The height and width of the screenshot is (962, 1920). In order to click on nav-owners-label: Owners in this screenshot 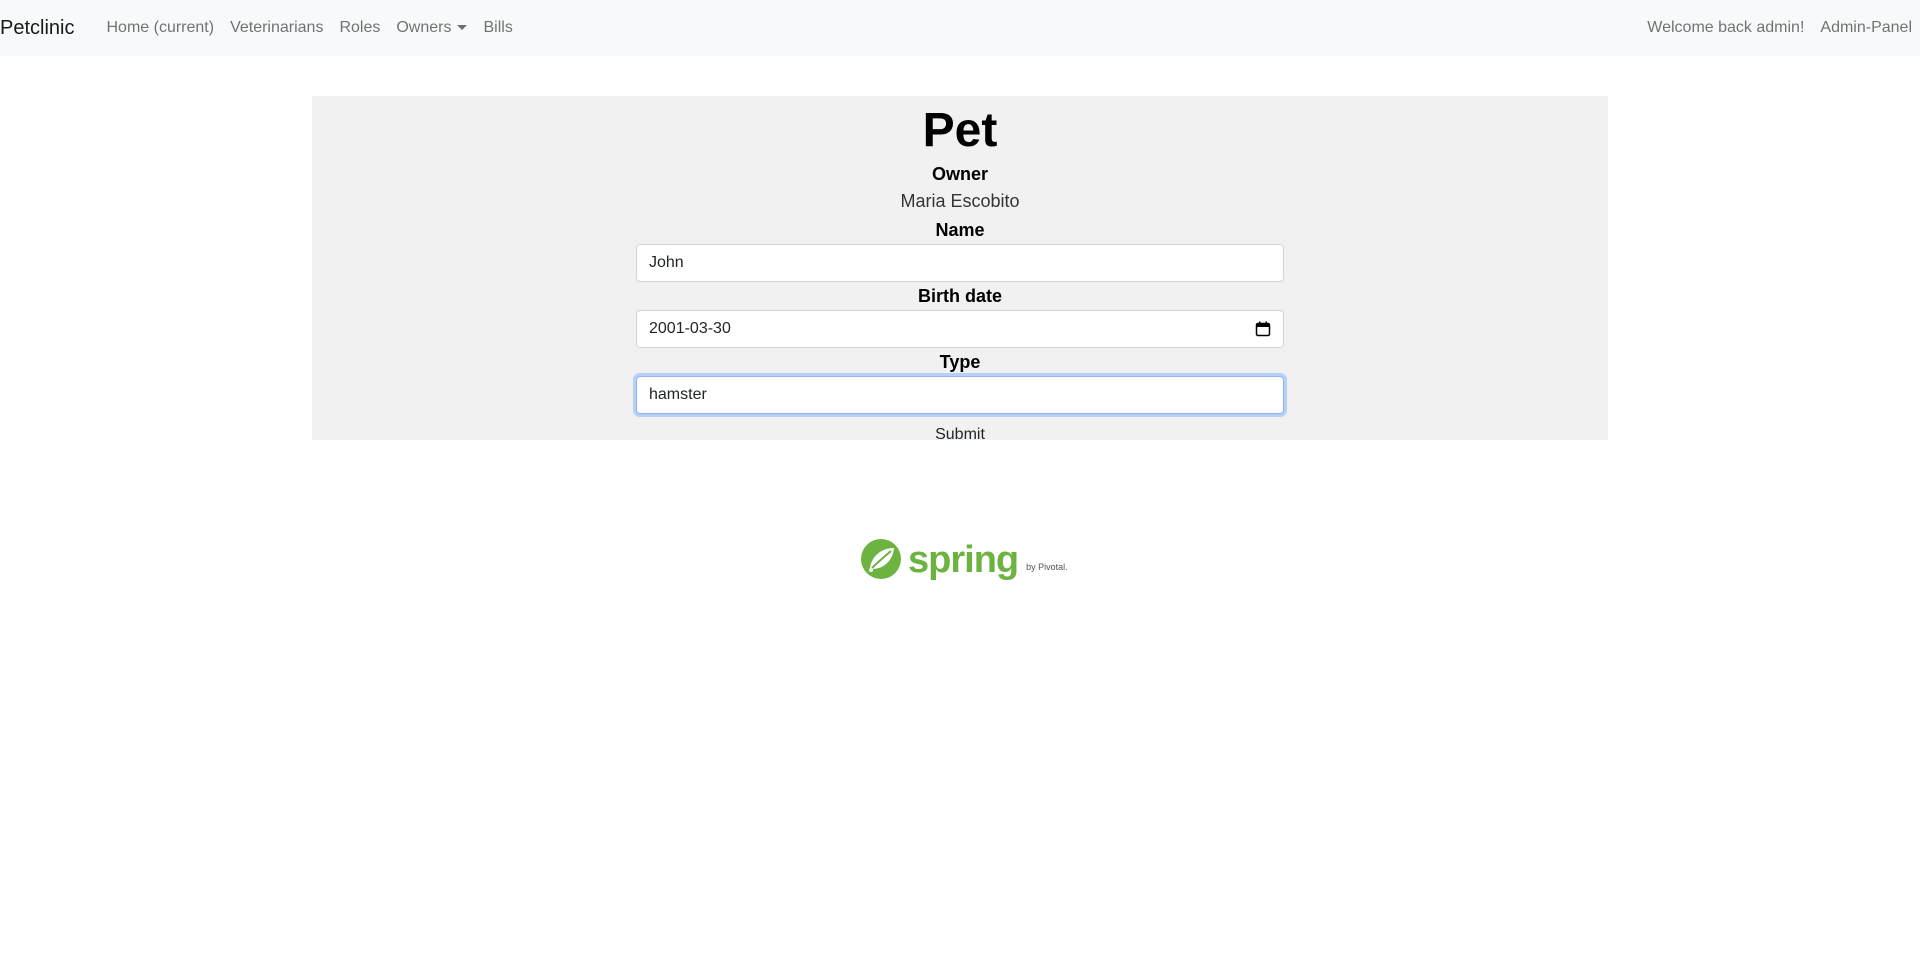, I will do `click(424, 27)`.